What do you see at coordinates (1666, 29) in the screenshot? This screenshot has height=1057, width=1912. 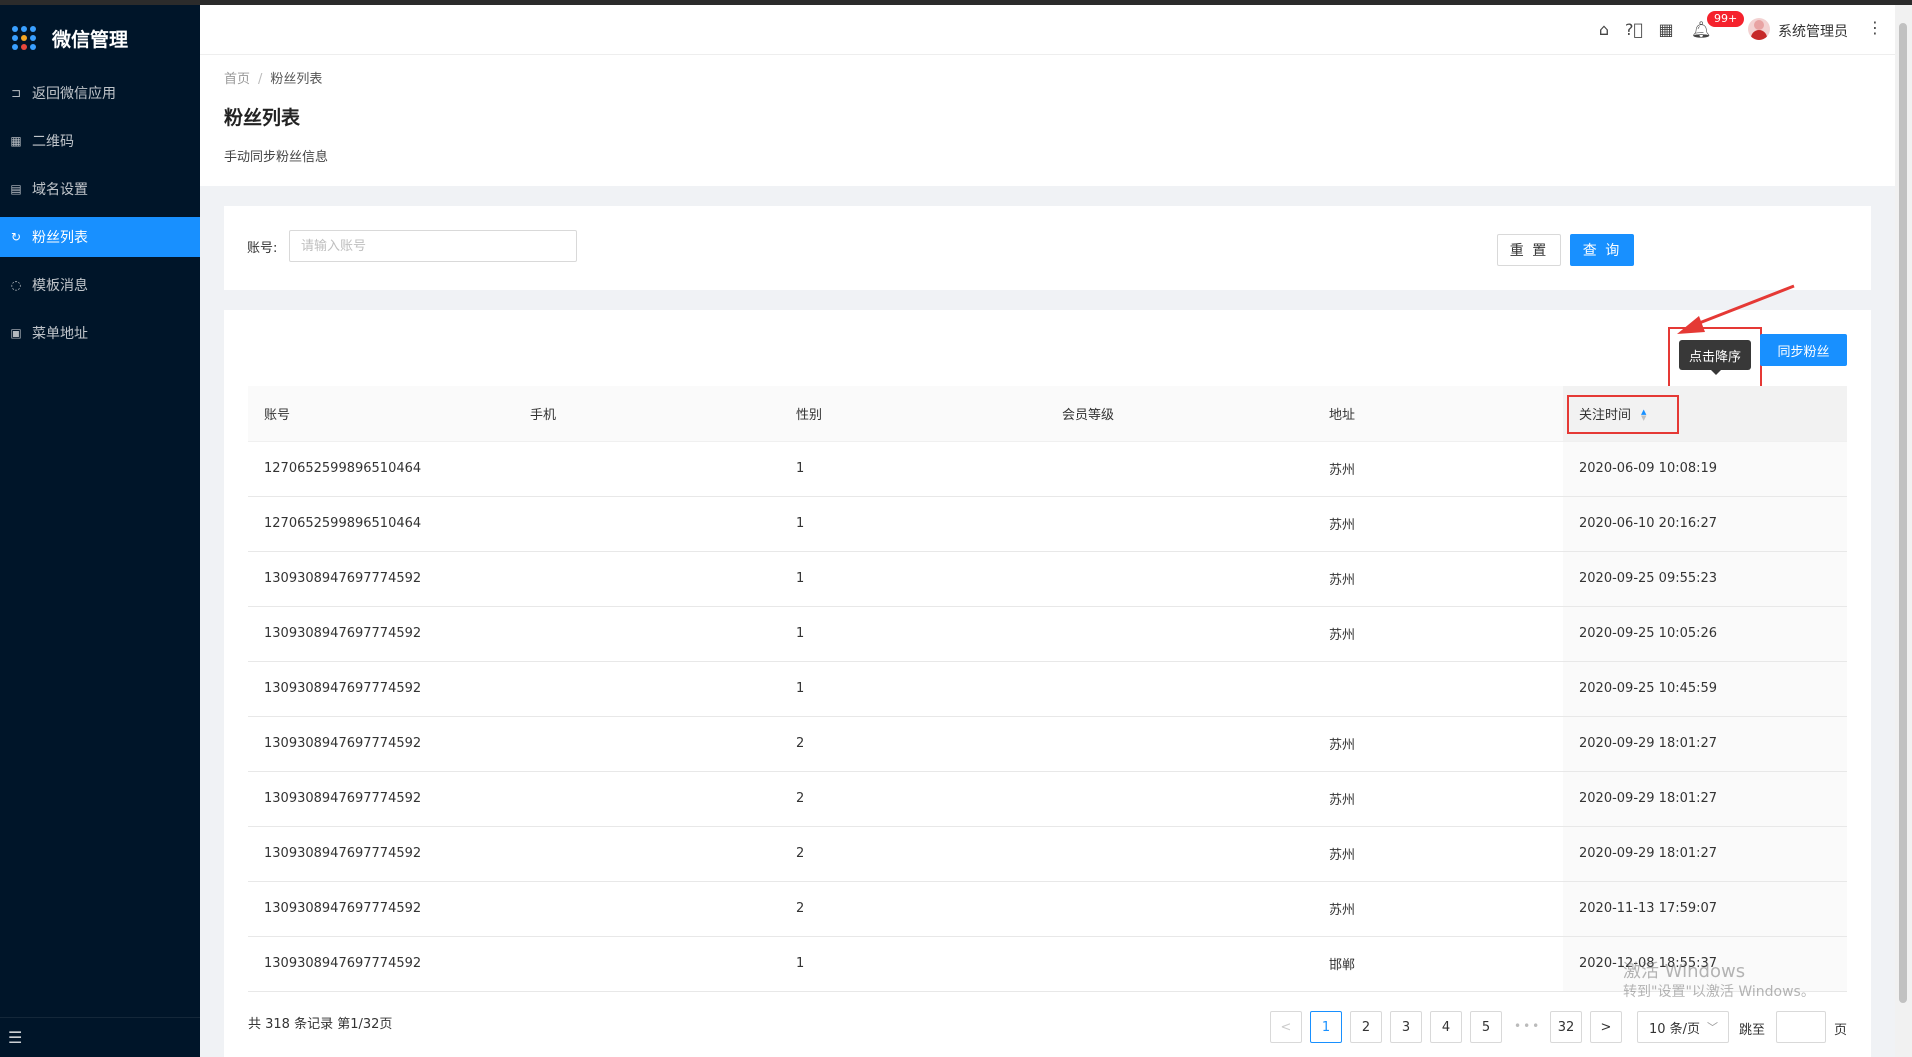 I see `apps-icon: ▦` at bounding box center [1666, 29].